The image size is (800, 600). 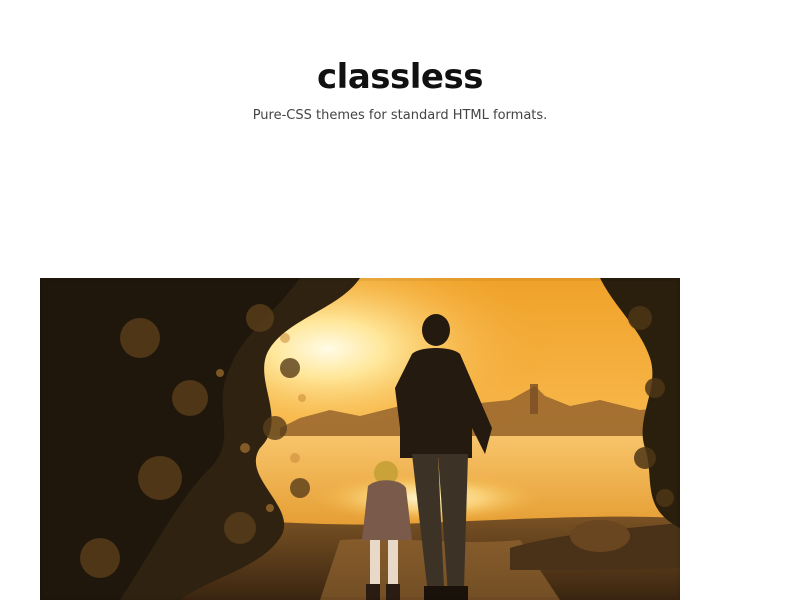 I want to click on site-title: classless, so click(x=400, y=77).